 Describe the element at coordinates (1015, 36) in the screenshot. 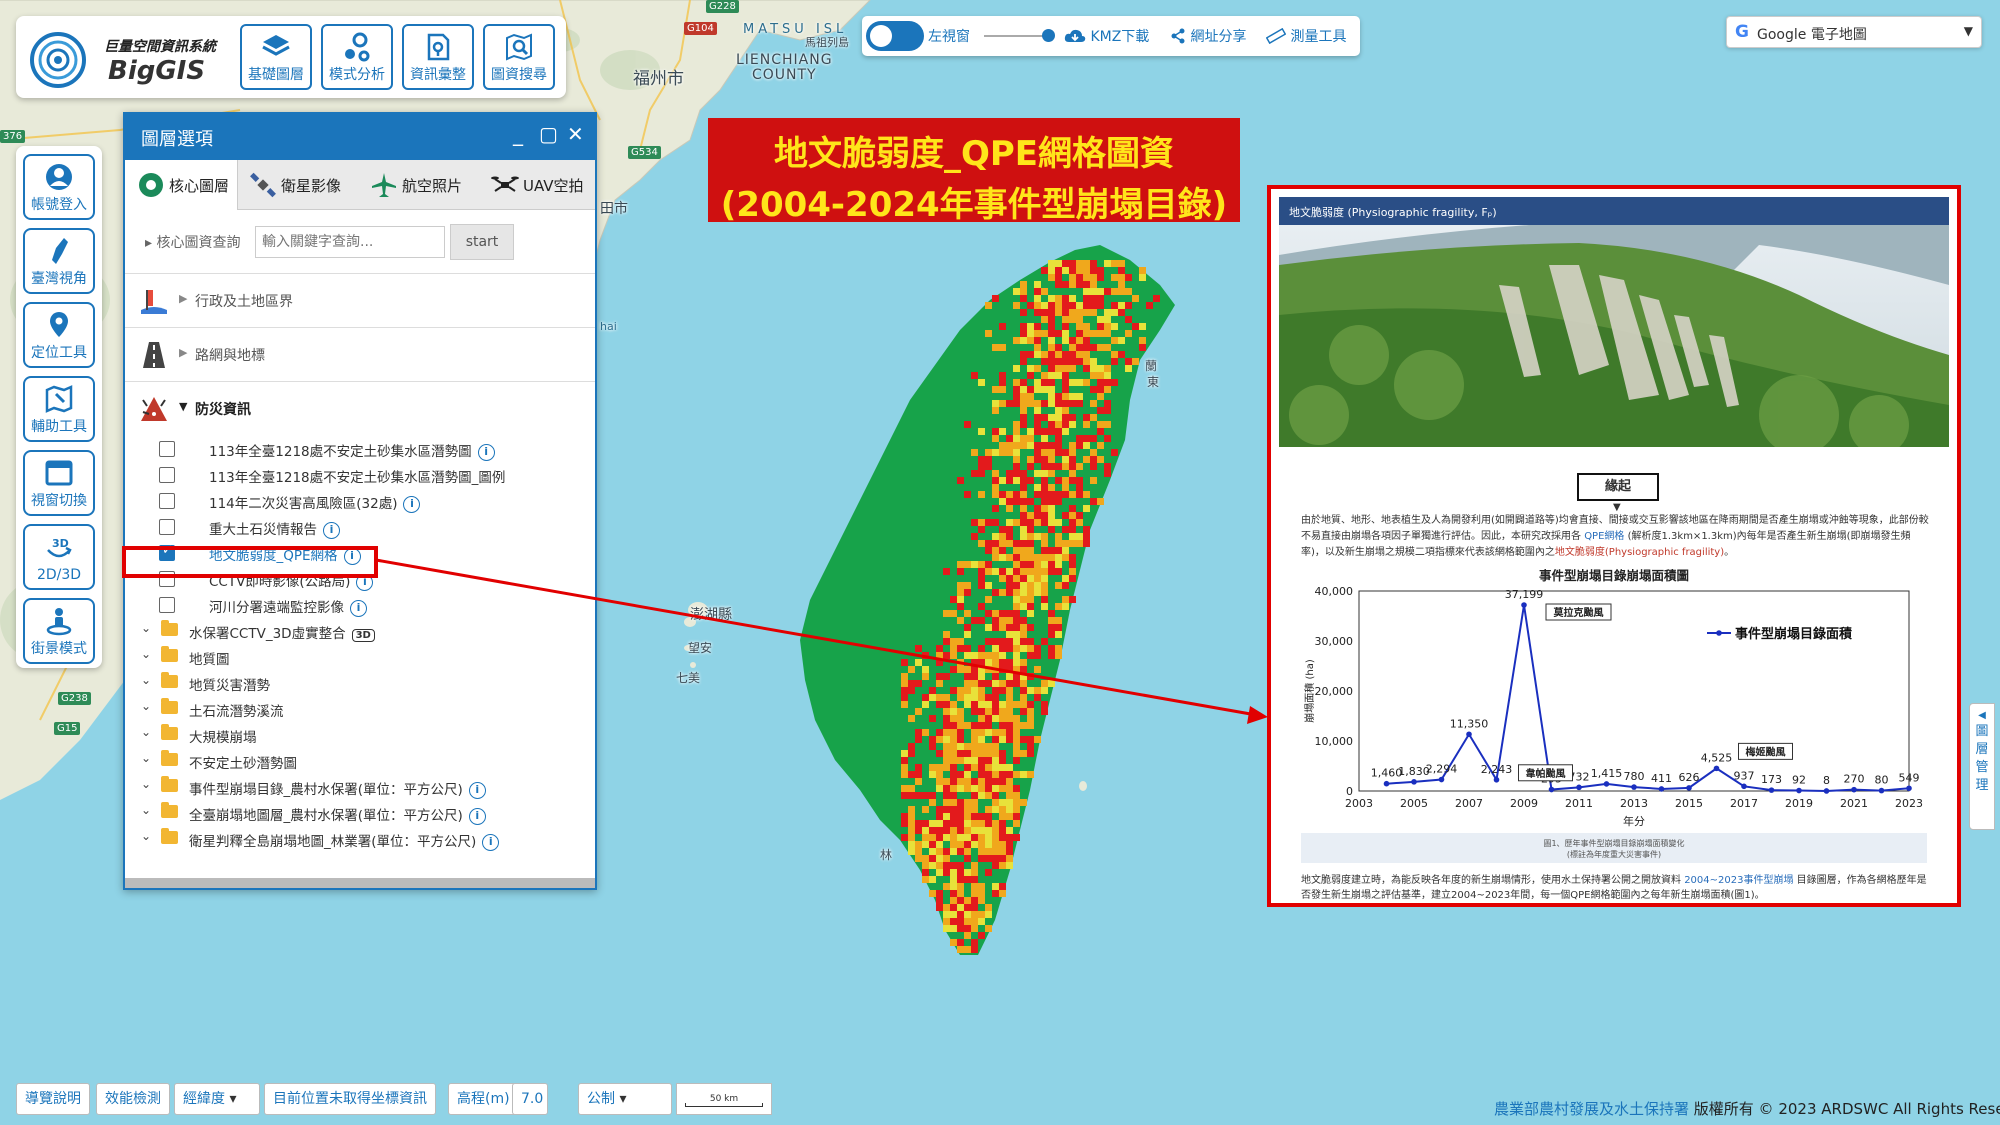

I see `opacity-slider` at that location.